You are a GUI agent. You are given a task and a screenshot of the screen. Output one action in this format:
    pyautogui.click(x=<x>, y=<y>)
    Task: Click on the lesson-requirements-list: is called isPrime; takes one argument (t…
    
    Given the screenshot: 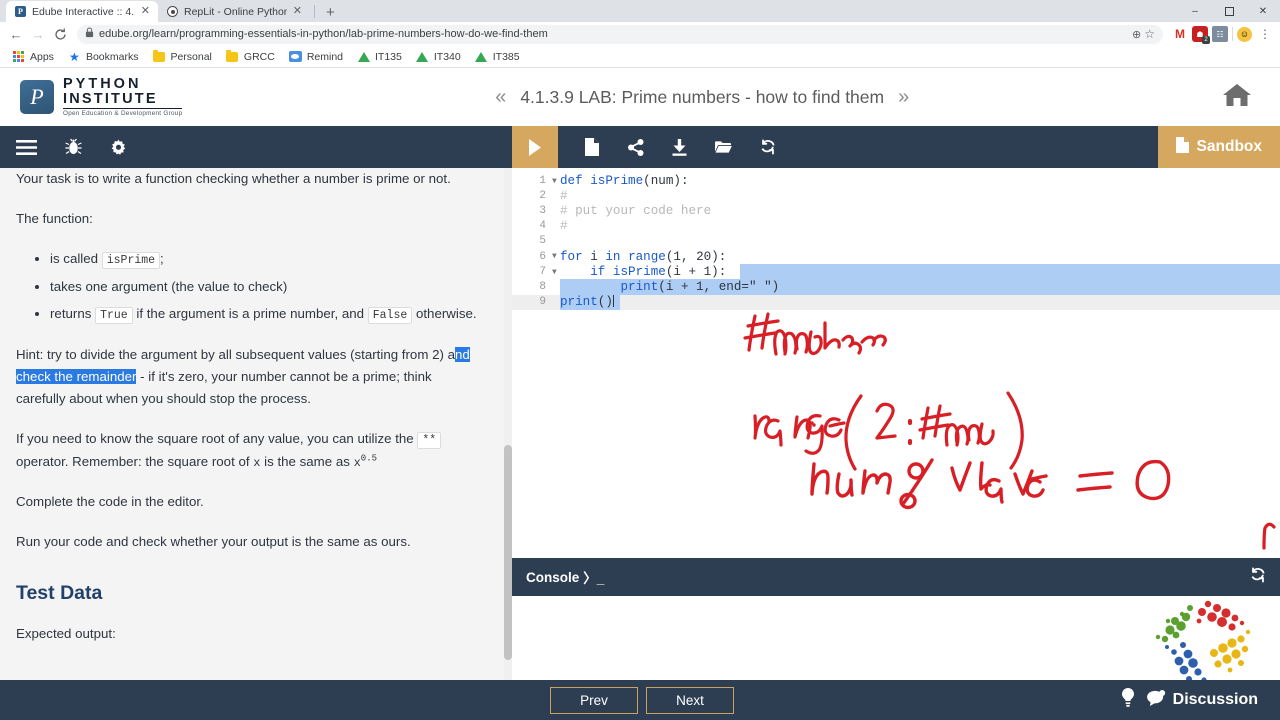 What is the action you would take?
    pyautogui.click(x=247, y=287)
    